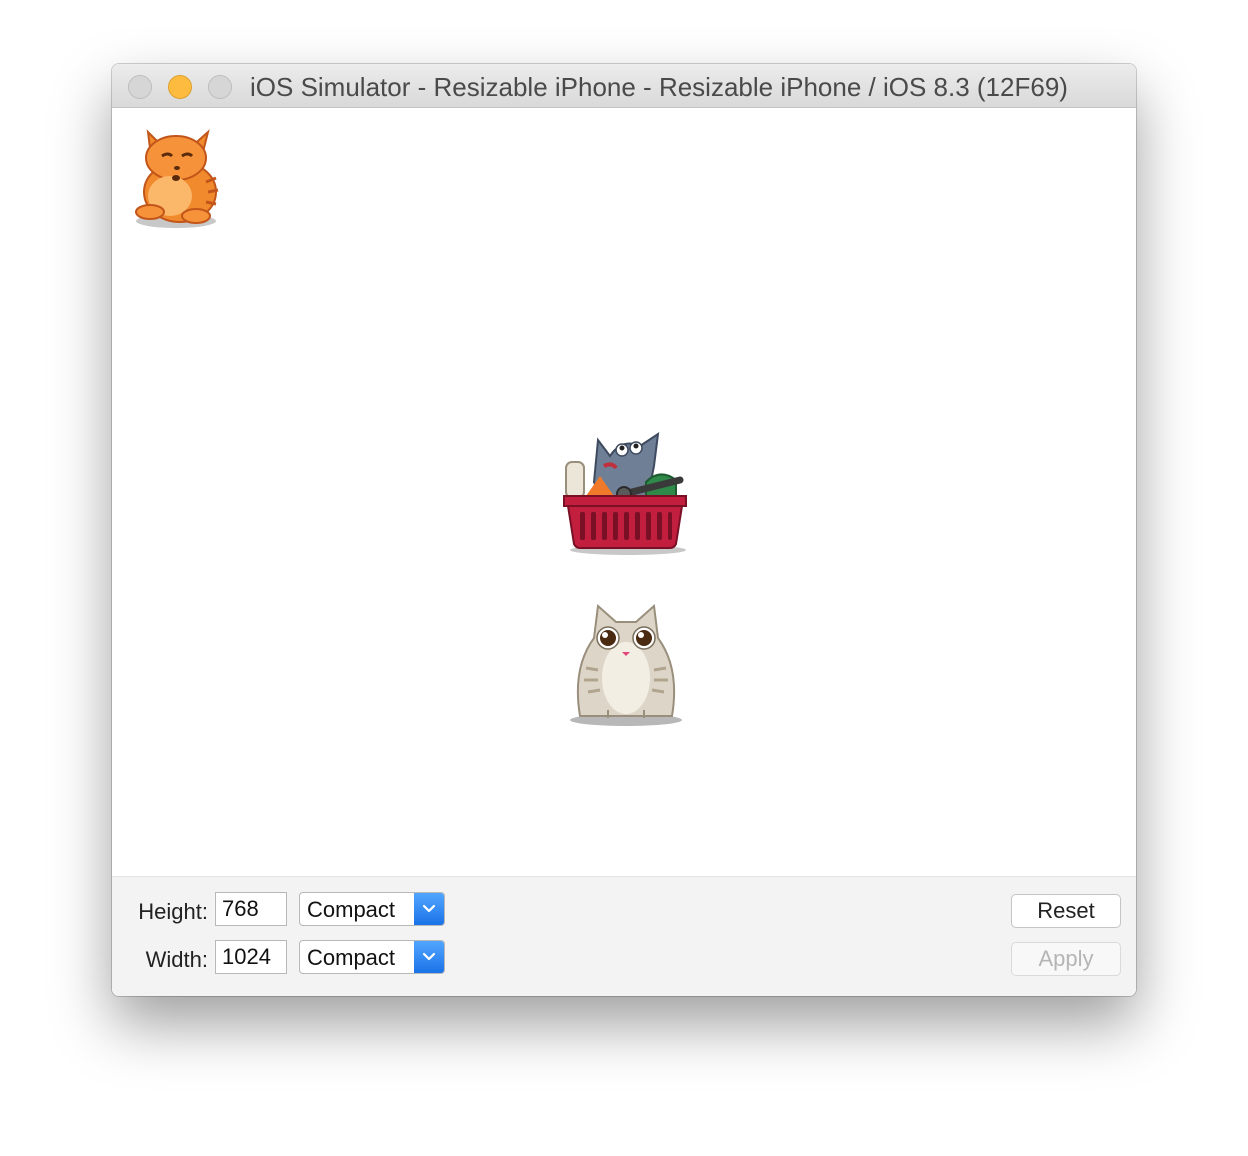  What do you see at coordinates (351, 909) in the screenshot?
I see `height-size-class-value: Compact` at bounding box center [351, 909].